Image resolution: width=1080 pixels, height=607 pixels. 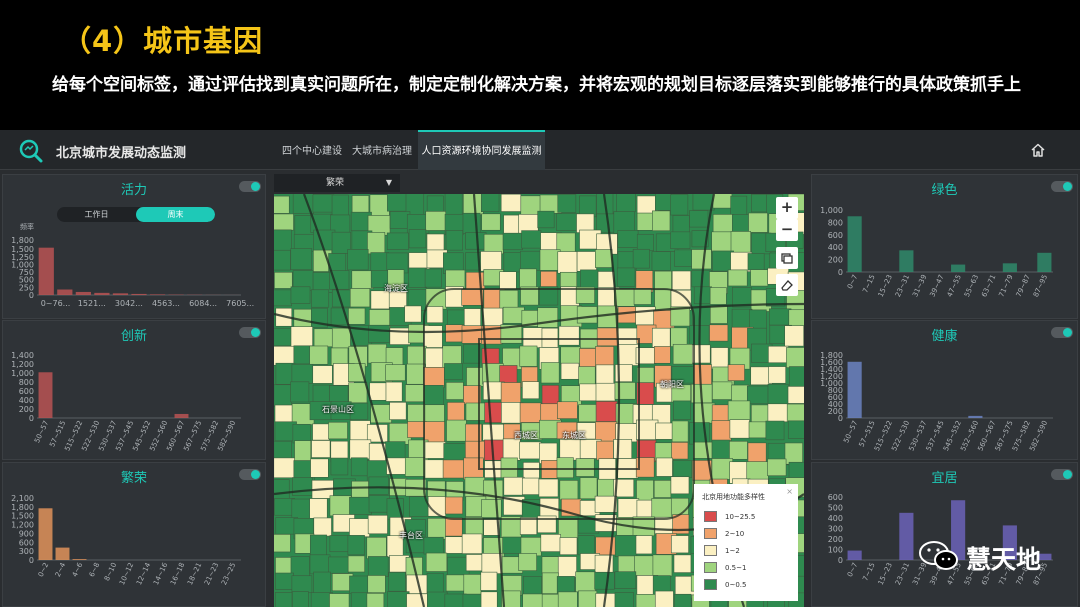 I want to click on x-tick-label: 7~15, so click(x=868, y=283).